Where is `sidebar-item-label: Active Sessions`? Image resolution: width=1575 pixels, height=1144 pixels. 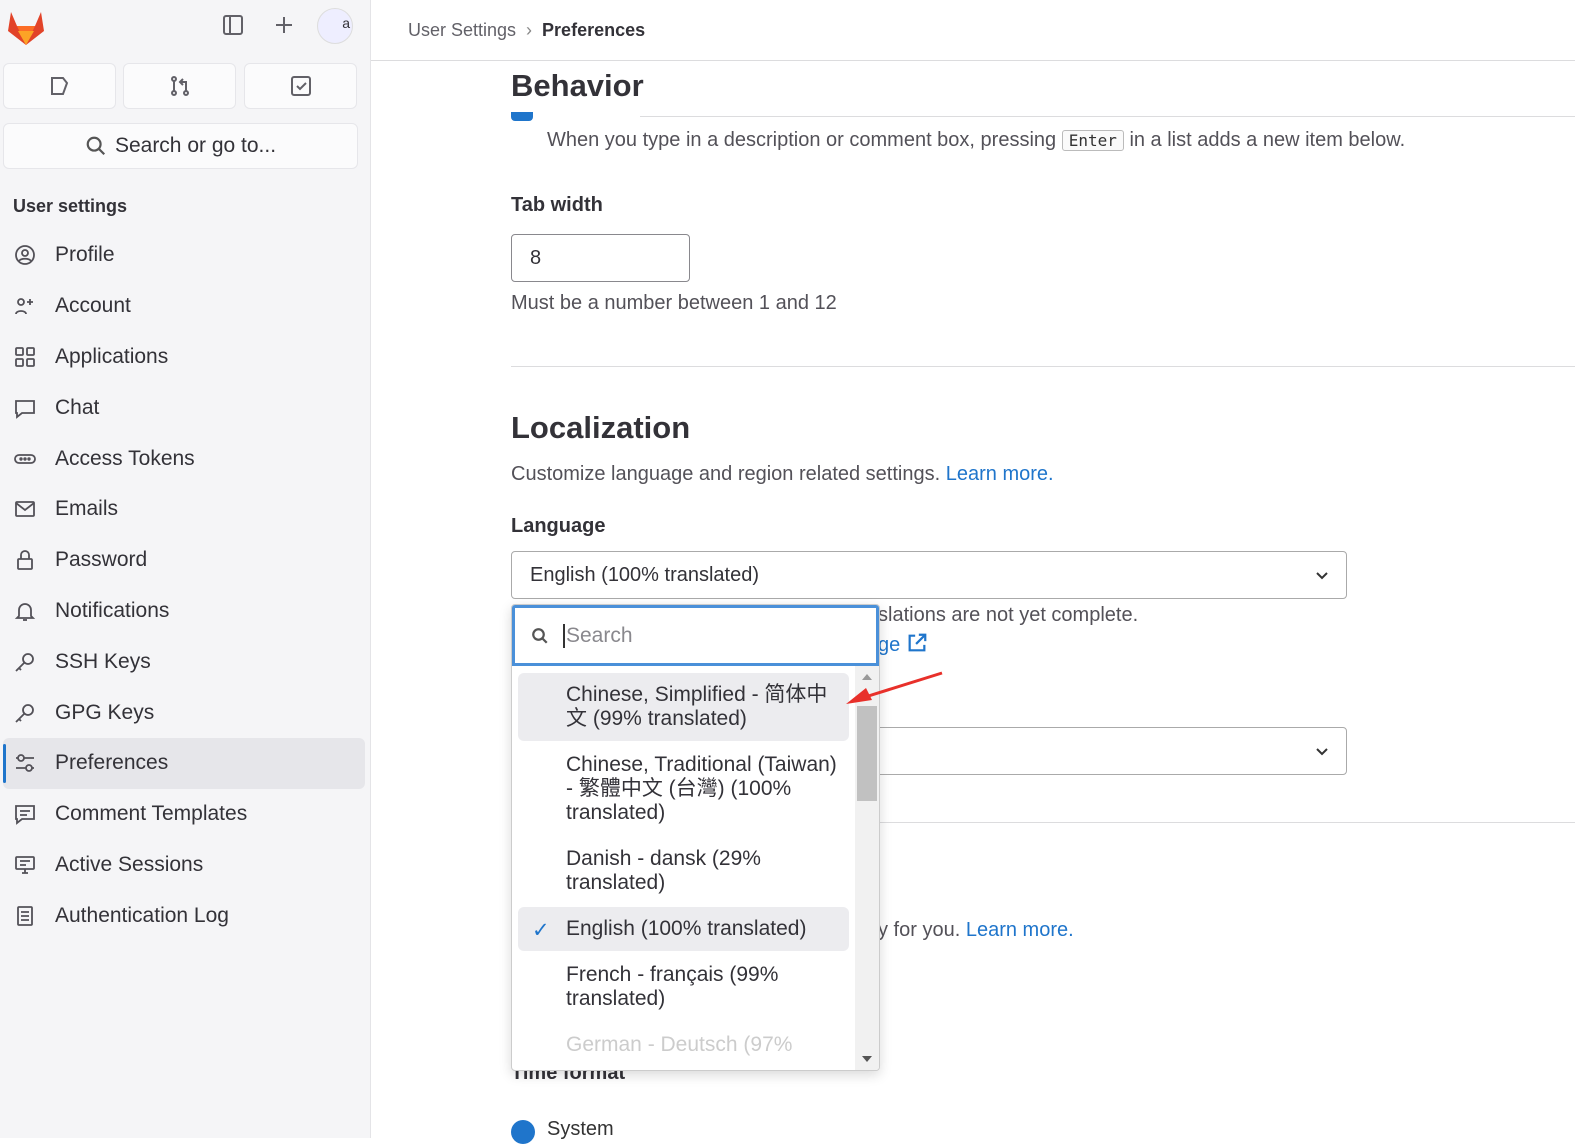
sidebar-item-label: Active Sessions is located at coordinates (129, 864).